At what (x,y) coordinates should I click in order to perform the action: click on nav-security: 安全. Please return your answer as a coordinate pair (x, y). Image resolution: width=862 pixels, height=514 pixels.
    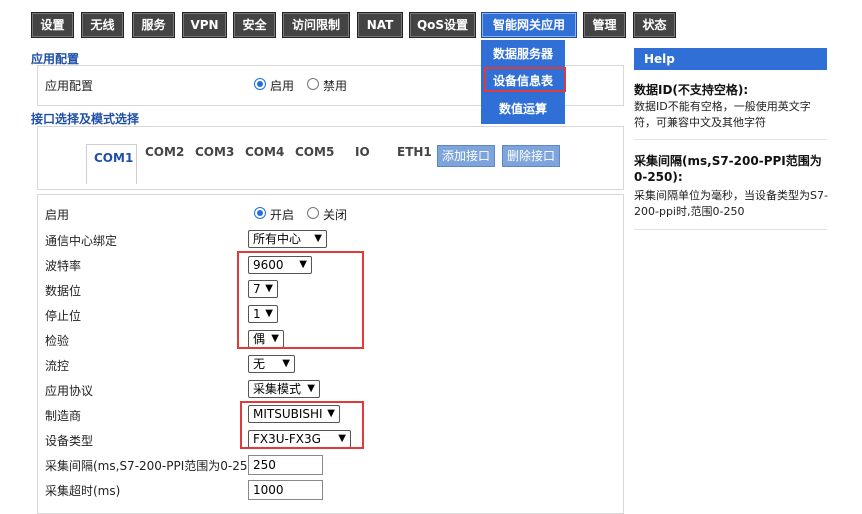
    Looking at the image, I should click on (254, 25).